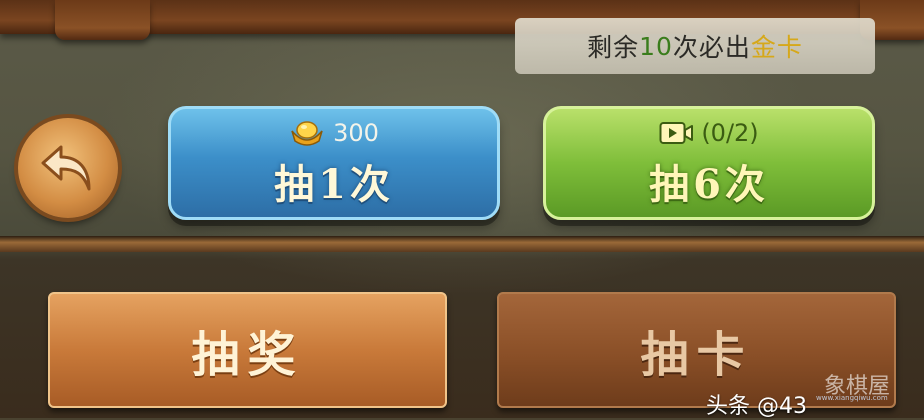 The image size is (924, 420). I want to click on draw-once-button: 300 抽1次, so click(334, 163).